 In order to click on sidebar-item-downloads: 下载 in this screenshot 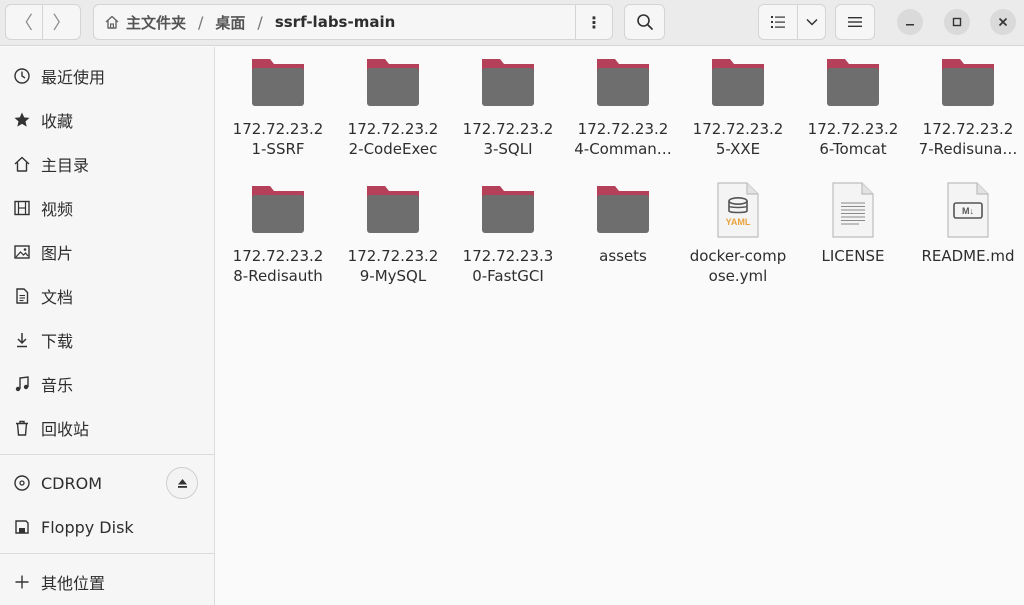, I will do `click(107, 340)`.